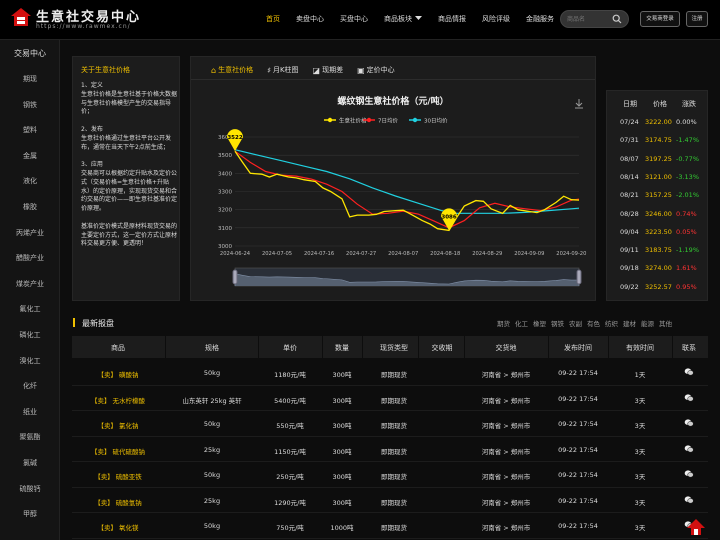 This screenshot has height=540, width=720. What do you see at coordinates (30, 361) in the screenshot?
I see `sidebar-item-11: 溴化工` at bounding box center [30, 361].